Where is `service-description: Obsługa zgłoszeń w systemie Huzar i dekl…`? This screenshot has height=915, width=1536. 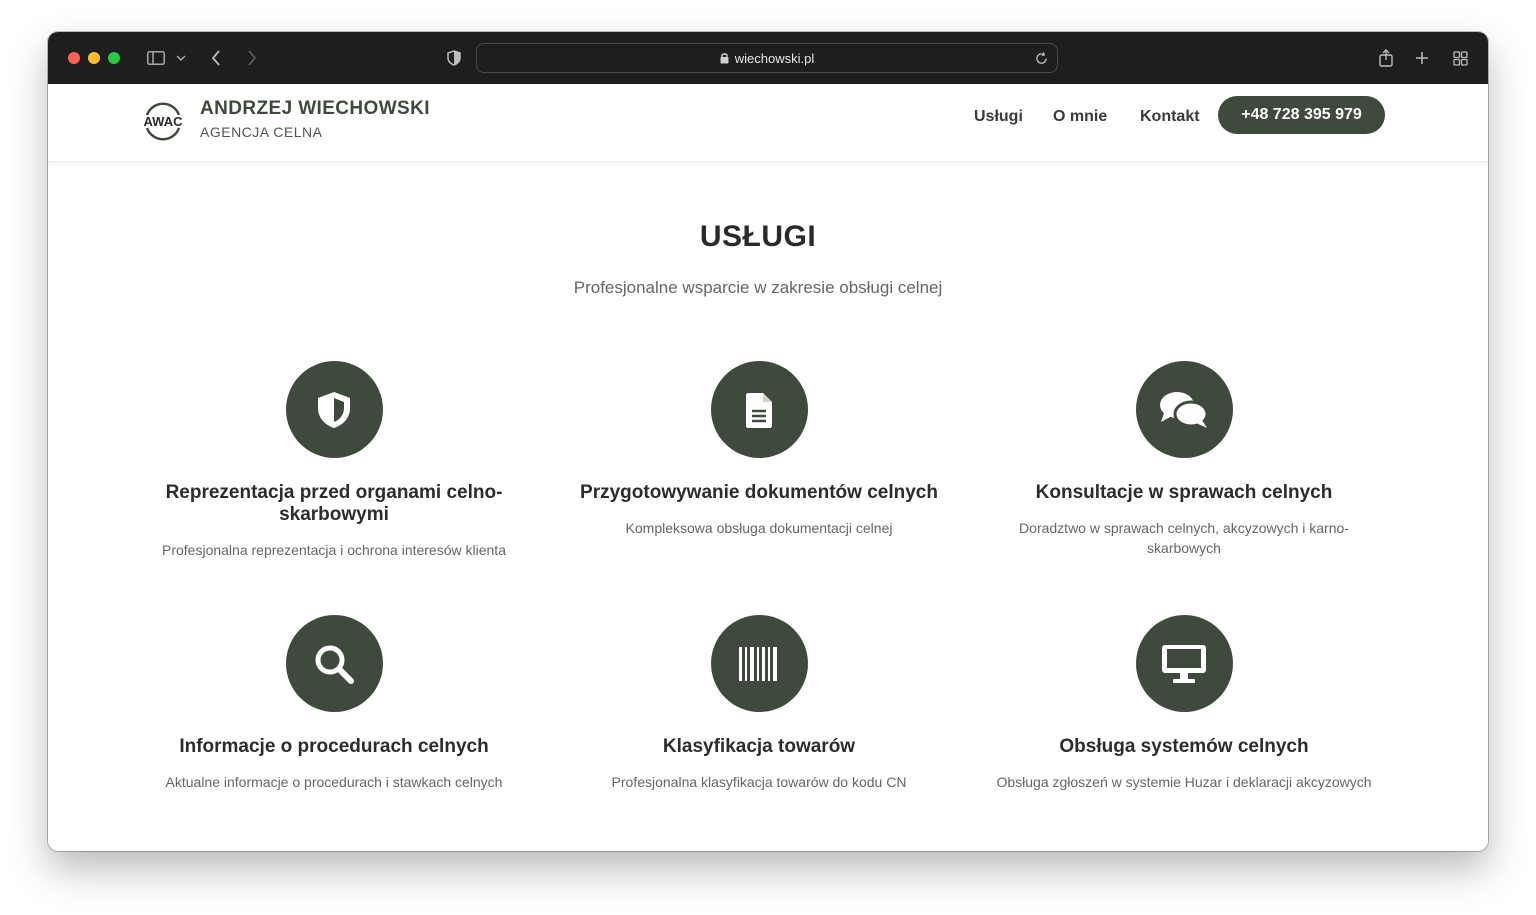
service-description: Obsługa zgłoszeń w systemie Huzar i dekl… is located at coordinates (1184, 782).